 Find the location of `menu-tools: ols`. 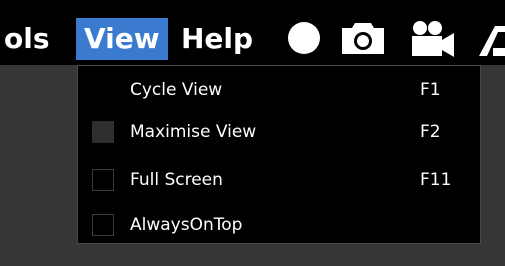

menu-tools: ols is located at coordinates (27, 39).